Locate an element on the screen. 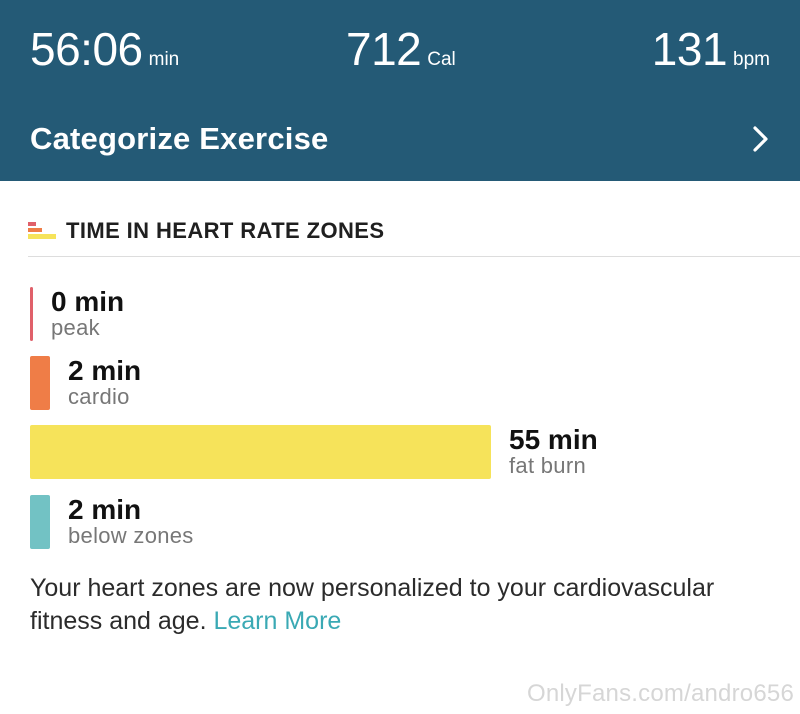 The height and width of the screenshot is (714, 800). section-title: TIME IN HEART RATE ZONES is located at coordinates (225, 230).